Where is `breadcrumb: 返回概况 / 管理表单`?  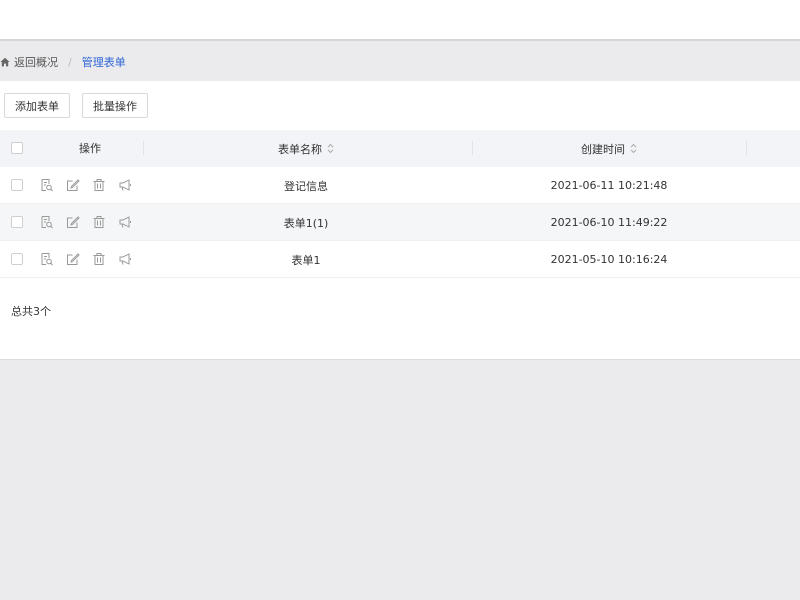
breadcrumb: 返回概况 / 管理表单 is located at coordinates (400, 62).